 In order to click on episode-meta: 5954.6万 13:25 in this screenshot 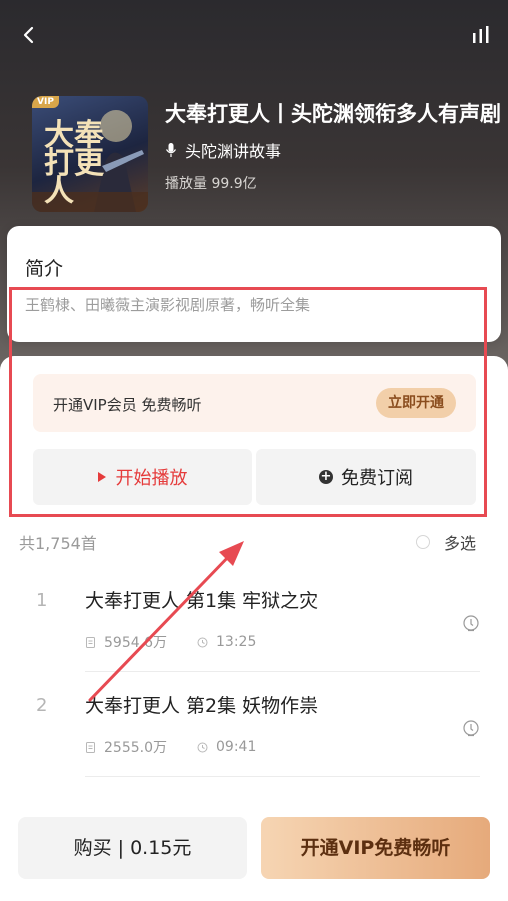, I will do `click(170, 642)`.